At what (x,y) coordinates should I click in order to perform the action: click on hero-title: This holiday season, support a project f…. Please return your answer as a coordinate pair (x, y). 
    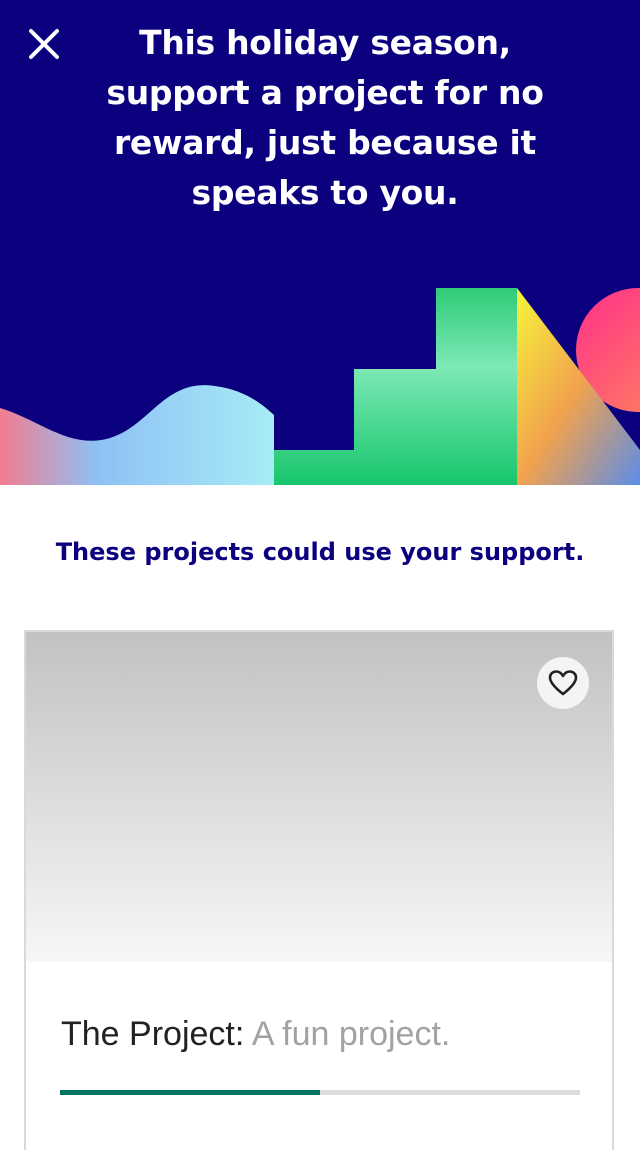
    Looking at the image, I should click on (325, 117).